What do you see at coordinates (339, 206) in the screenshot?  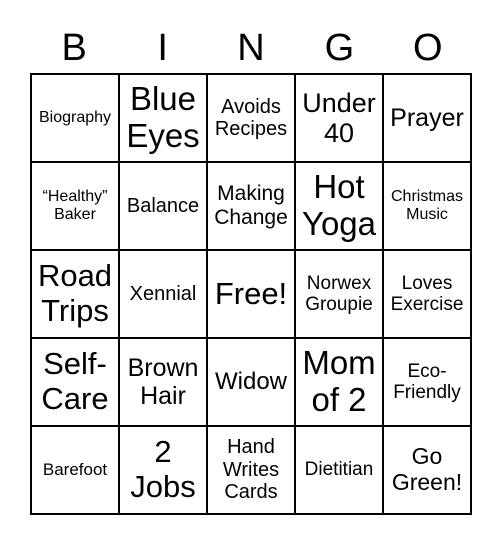 I see `bingo-cell: Hot Yoga` at bounding box center [339, 206].